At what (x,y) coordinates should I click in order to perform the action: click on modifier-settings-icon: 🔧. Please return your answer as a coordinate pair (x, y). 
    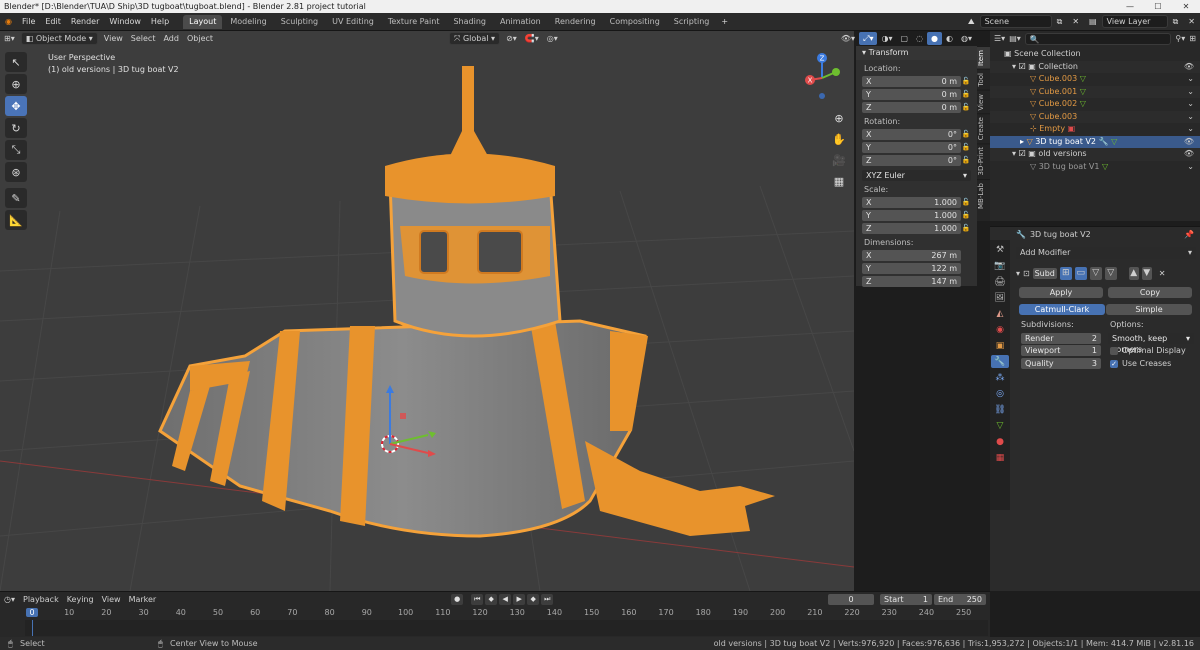
    Looking at the image, I should click on (1000, 361).